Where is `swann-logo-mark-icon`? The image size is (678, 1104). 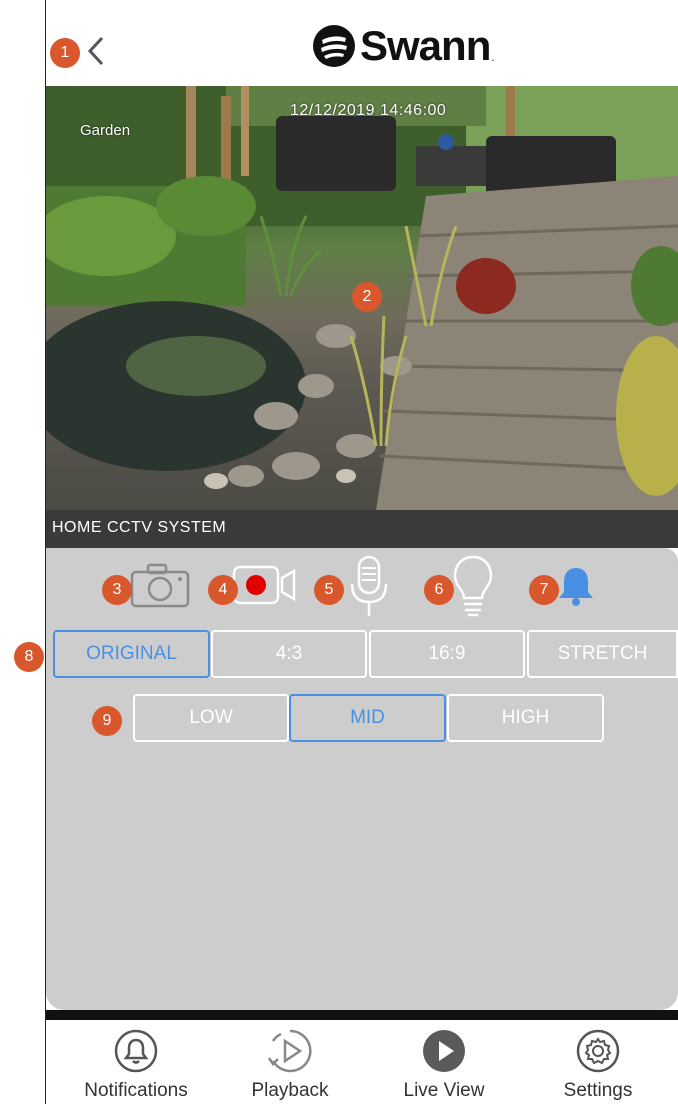 swann-logo-mark-icon is located at coordinates (334, 46).